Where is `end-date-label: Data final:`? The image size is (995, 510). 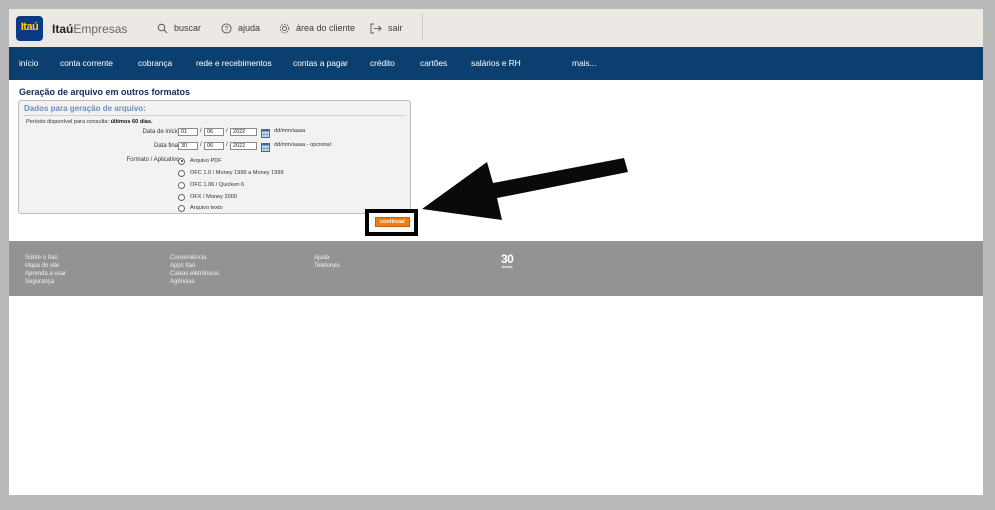 end-date-label: Data final: is located at coordinates (167, 146).